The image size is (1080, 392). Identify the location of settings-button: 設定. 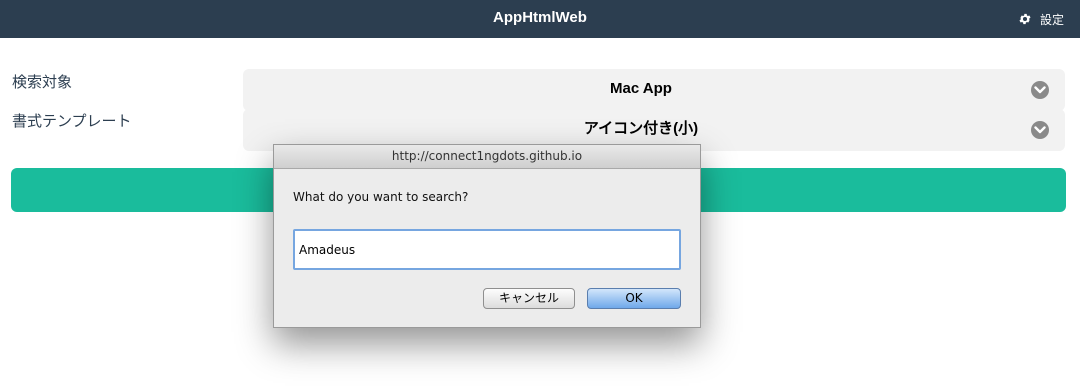
(1041, 19).